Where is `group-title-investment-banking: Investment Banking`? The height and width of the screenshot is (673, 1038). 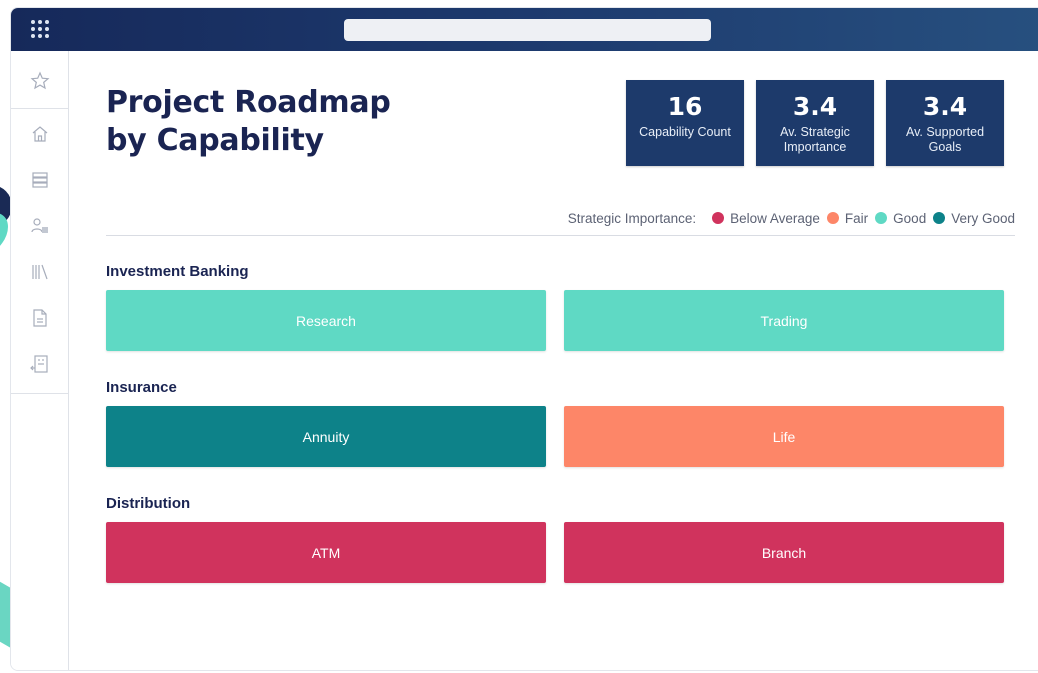 group-title-investment-banking: Investment Banking is located at coordinates (177, 271).